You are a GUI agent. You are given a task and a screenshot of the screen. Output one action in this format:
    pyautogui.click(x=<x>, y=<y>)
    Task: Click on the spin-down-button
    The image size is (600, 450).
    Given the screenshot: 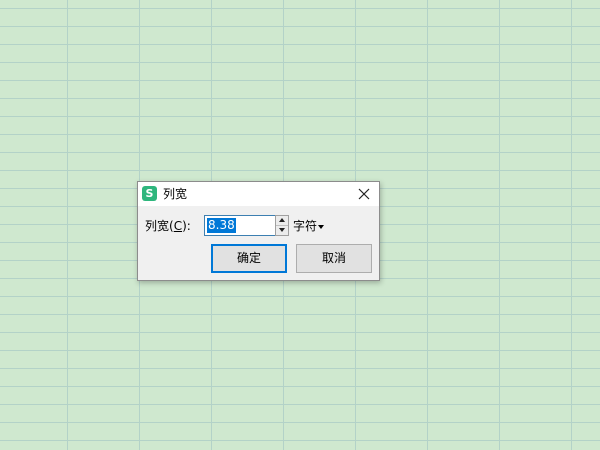 What is the action you would take?
    pyautogui.click(x=282, y=230)
    